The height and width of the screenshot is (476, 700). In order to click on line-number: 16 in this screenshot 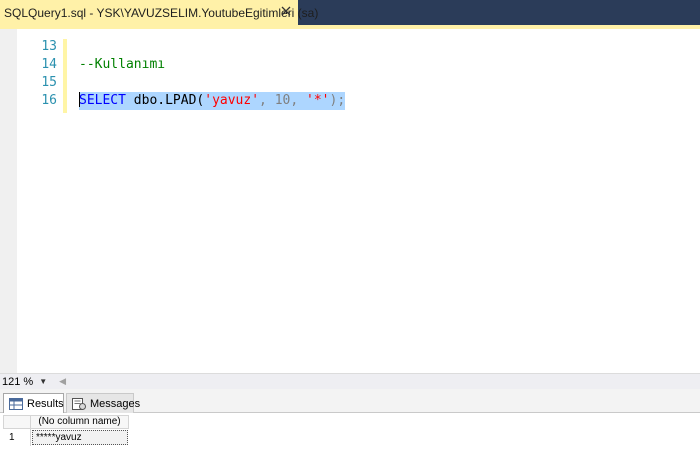, I will do `click(49, 100)`.